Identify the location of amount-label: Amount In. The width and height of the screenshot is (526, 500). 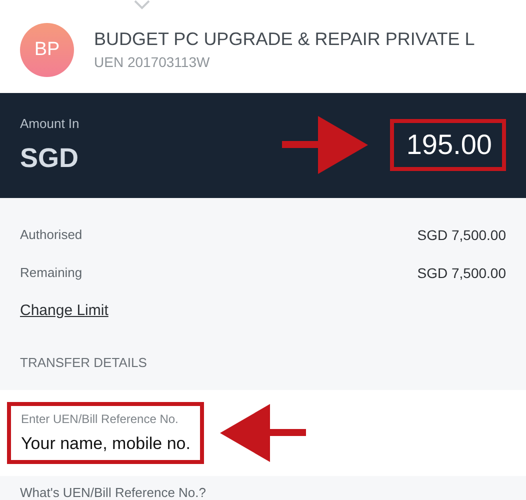
(50, 124).